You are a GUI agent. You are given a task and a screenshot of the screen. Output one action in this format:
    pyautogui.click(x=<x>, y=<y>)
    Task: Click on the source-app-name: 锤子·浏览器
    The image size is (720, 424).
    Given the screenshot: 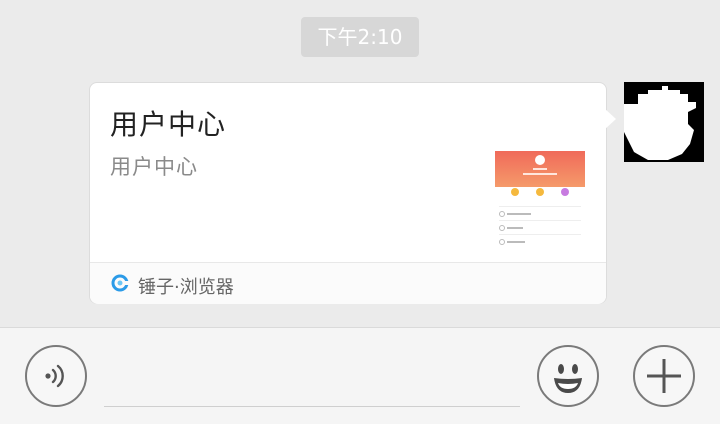 What is the action you would take?
    pyautogui.click(x=186, y=287)
    